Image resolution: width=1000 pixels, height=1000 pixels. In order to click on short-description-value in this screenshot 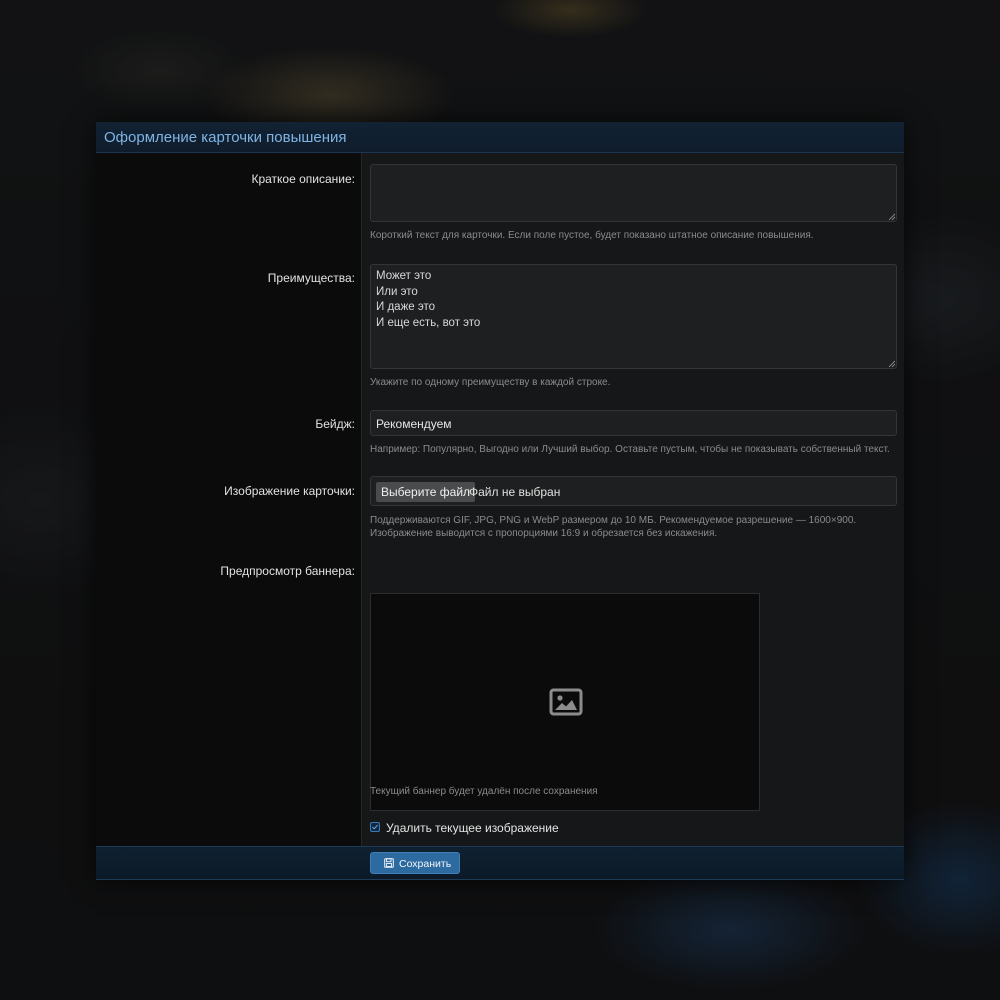, I will do `click(633, 177)`.